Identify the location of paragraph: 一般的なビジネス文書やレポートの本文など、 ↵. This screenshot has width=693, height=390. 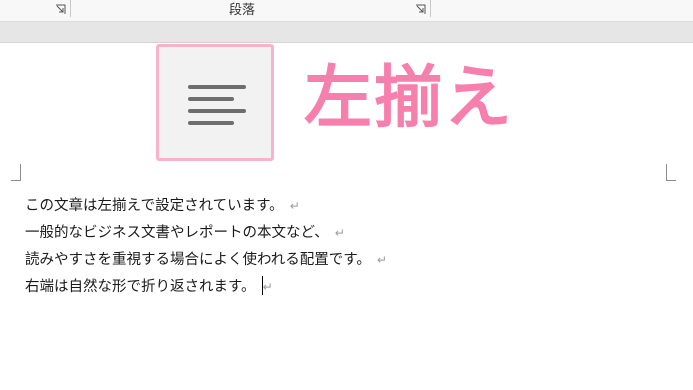
(345, 233).